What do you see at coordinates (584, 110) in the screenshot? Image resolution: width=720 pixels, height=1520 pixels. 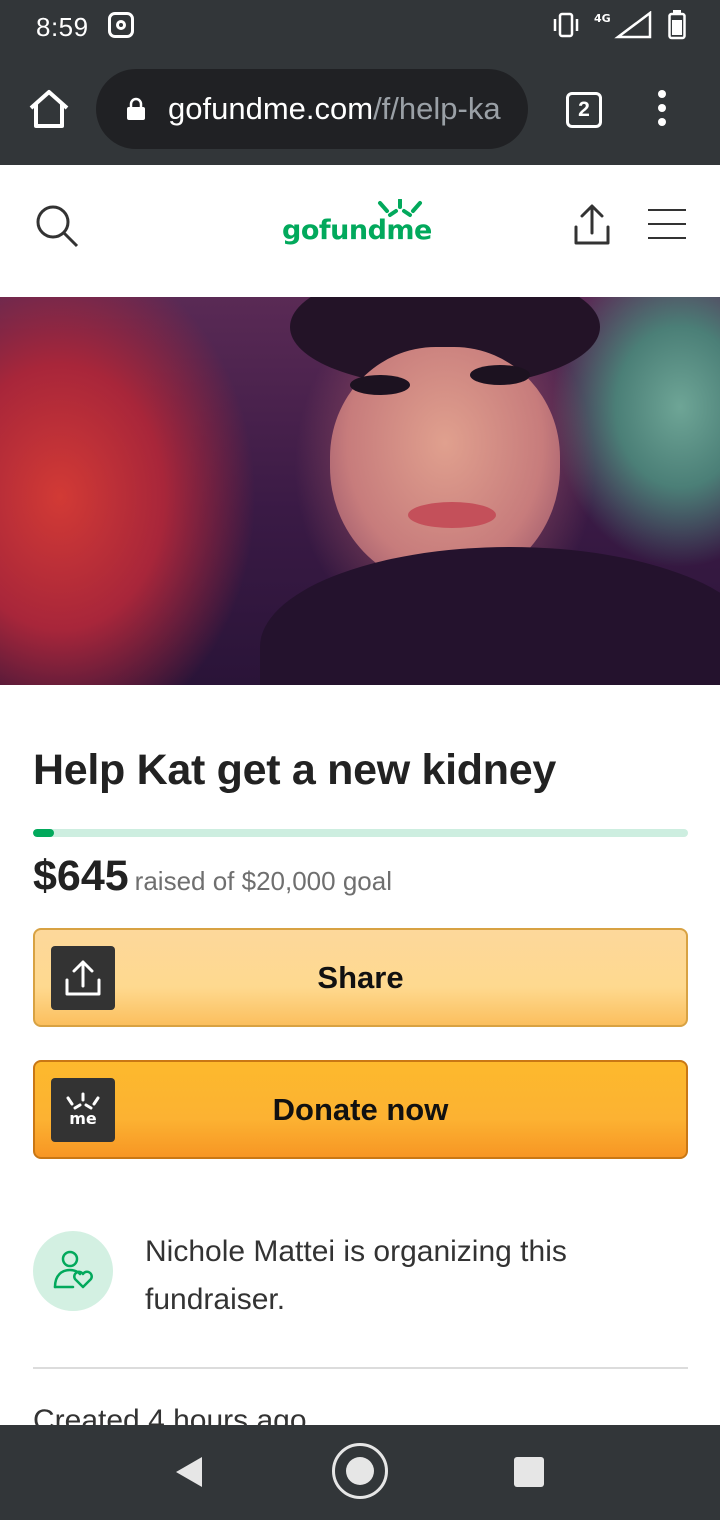 I see `tabs-icon: 2` at bounding box center [584, 110].